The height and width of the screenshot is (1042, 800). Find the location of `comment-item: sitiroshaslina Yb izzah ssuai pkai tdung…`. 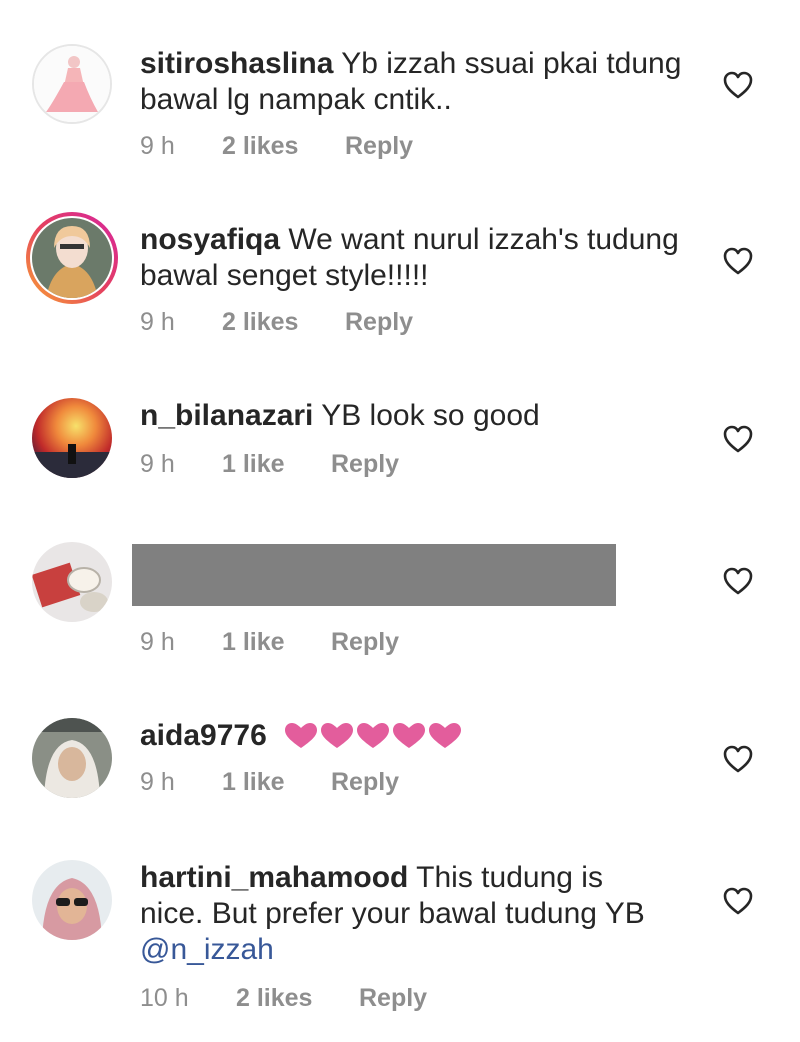

comment-item: sitiroshaslina Yb izzah ssuai pkai tdung… is located at coordinates (400, 105).